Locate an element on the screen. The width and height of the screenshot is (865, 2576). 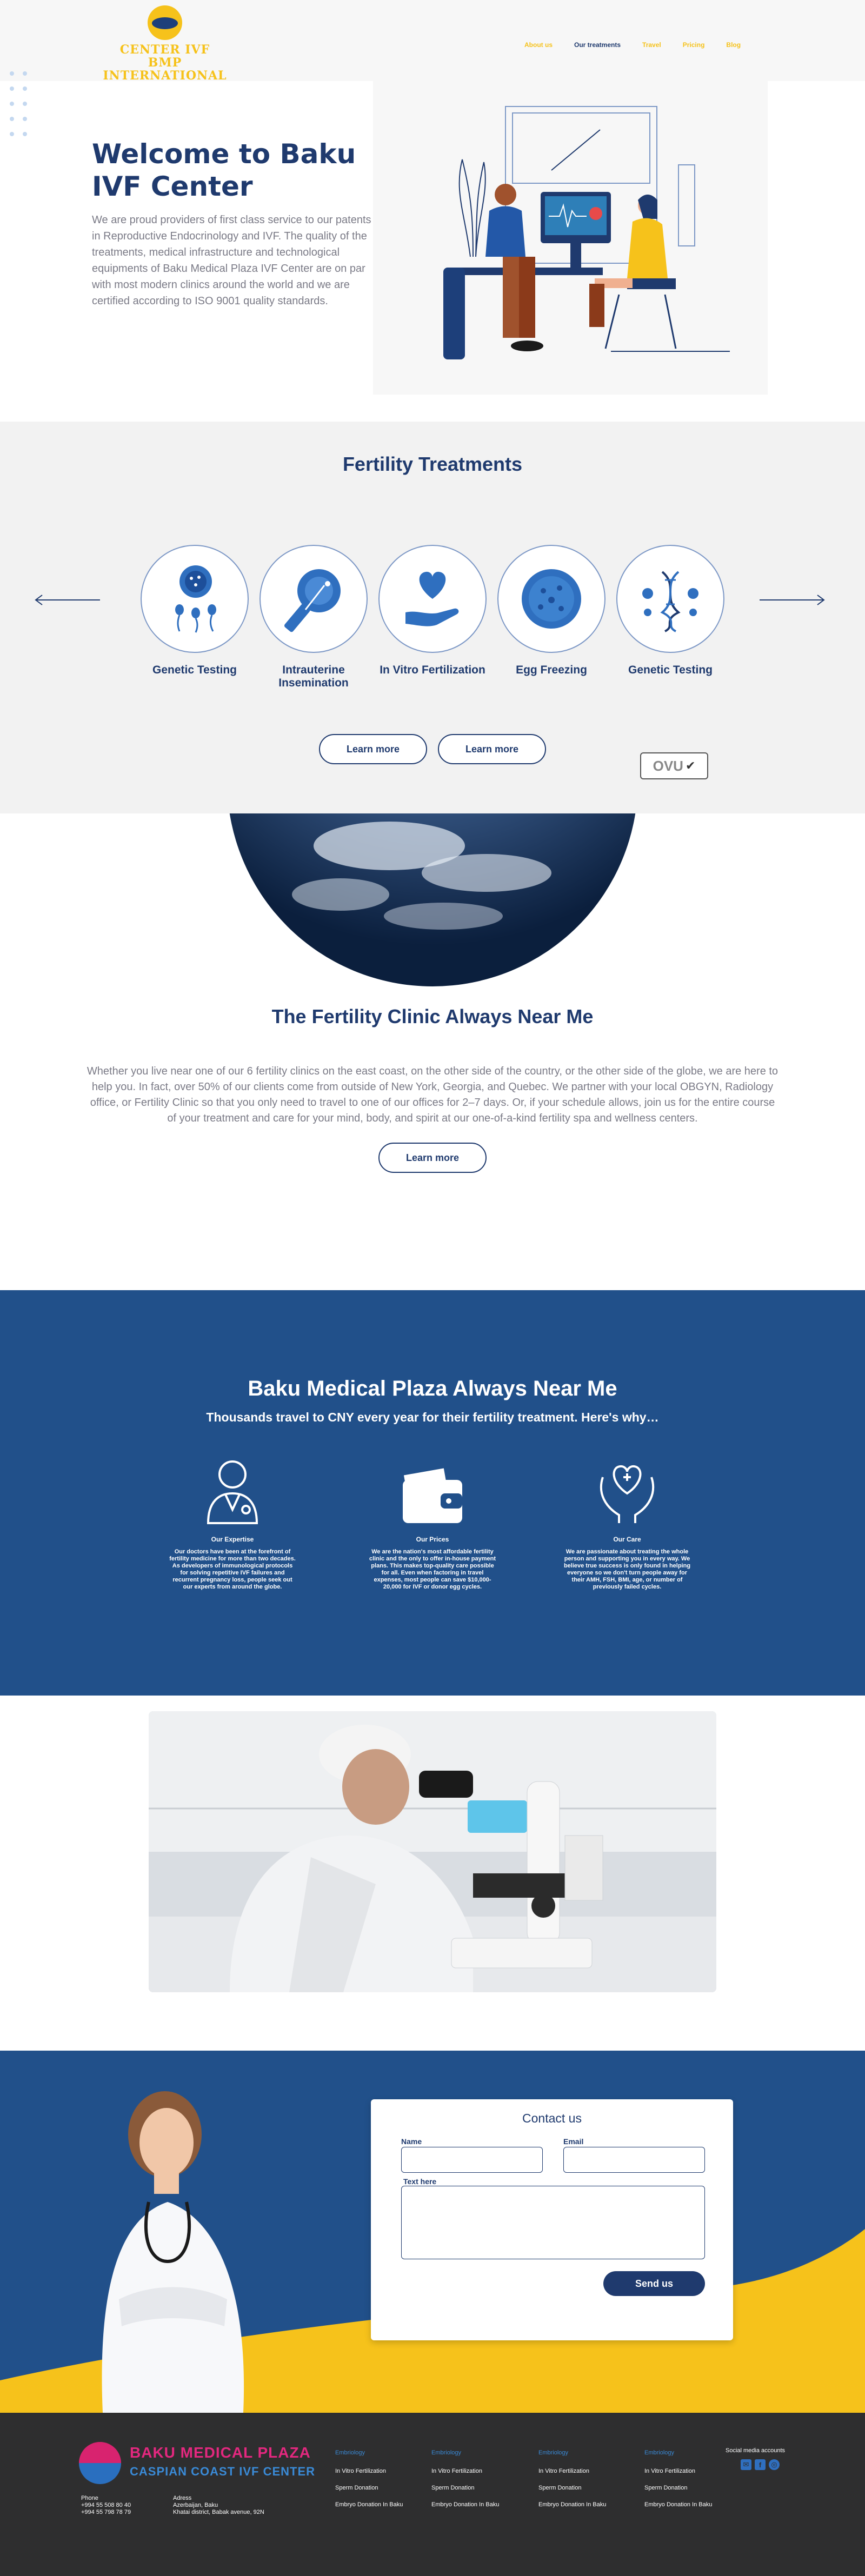
plaza-title: Baku Medical Plaza Always Near Me is located at coordinates (432, 1389).